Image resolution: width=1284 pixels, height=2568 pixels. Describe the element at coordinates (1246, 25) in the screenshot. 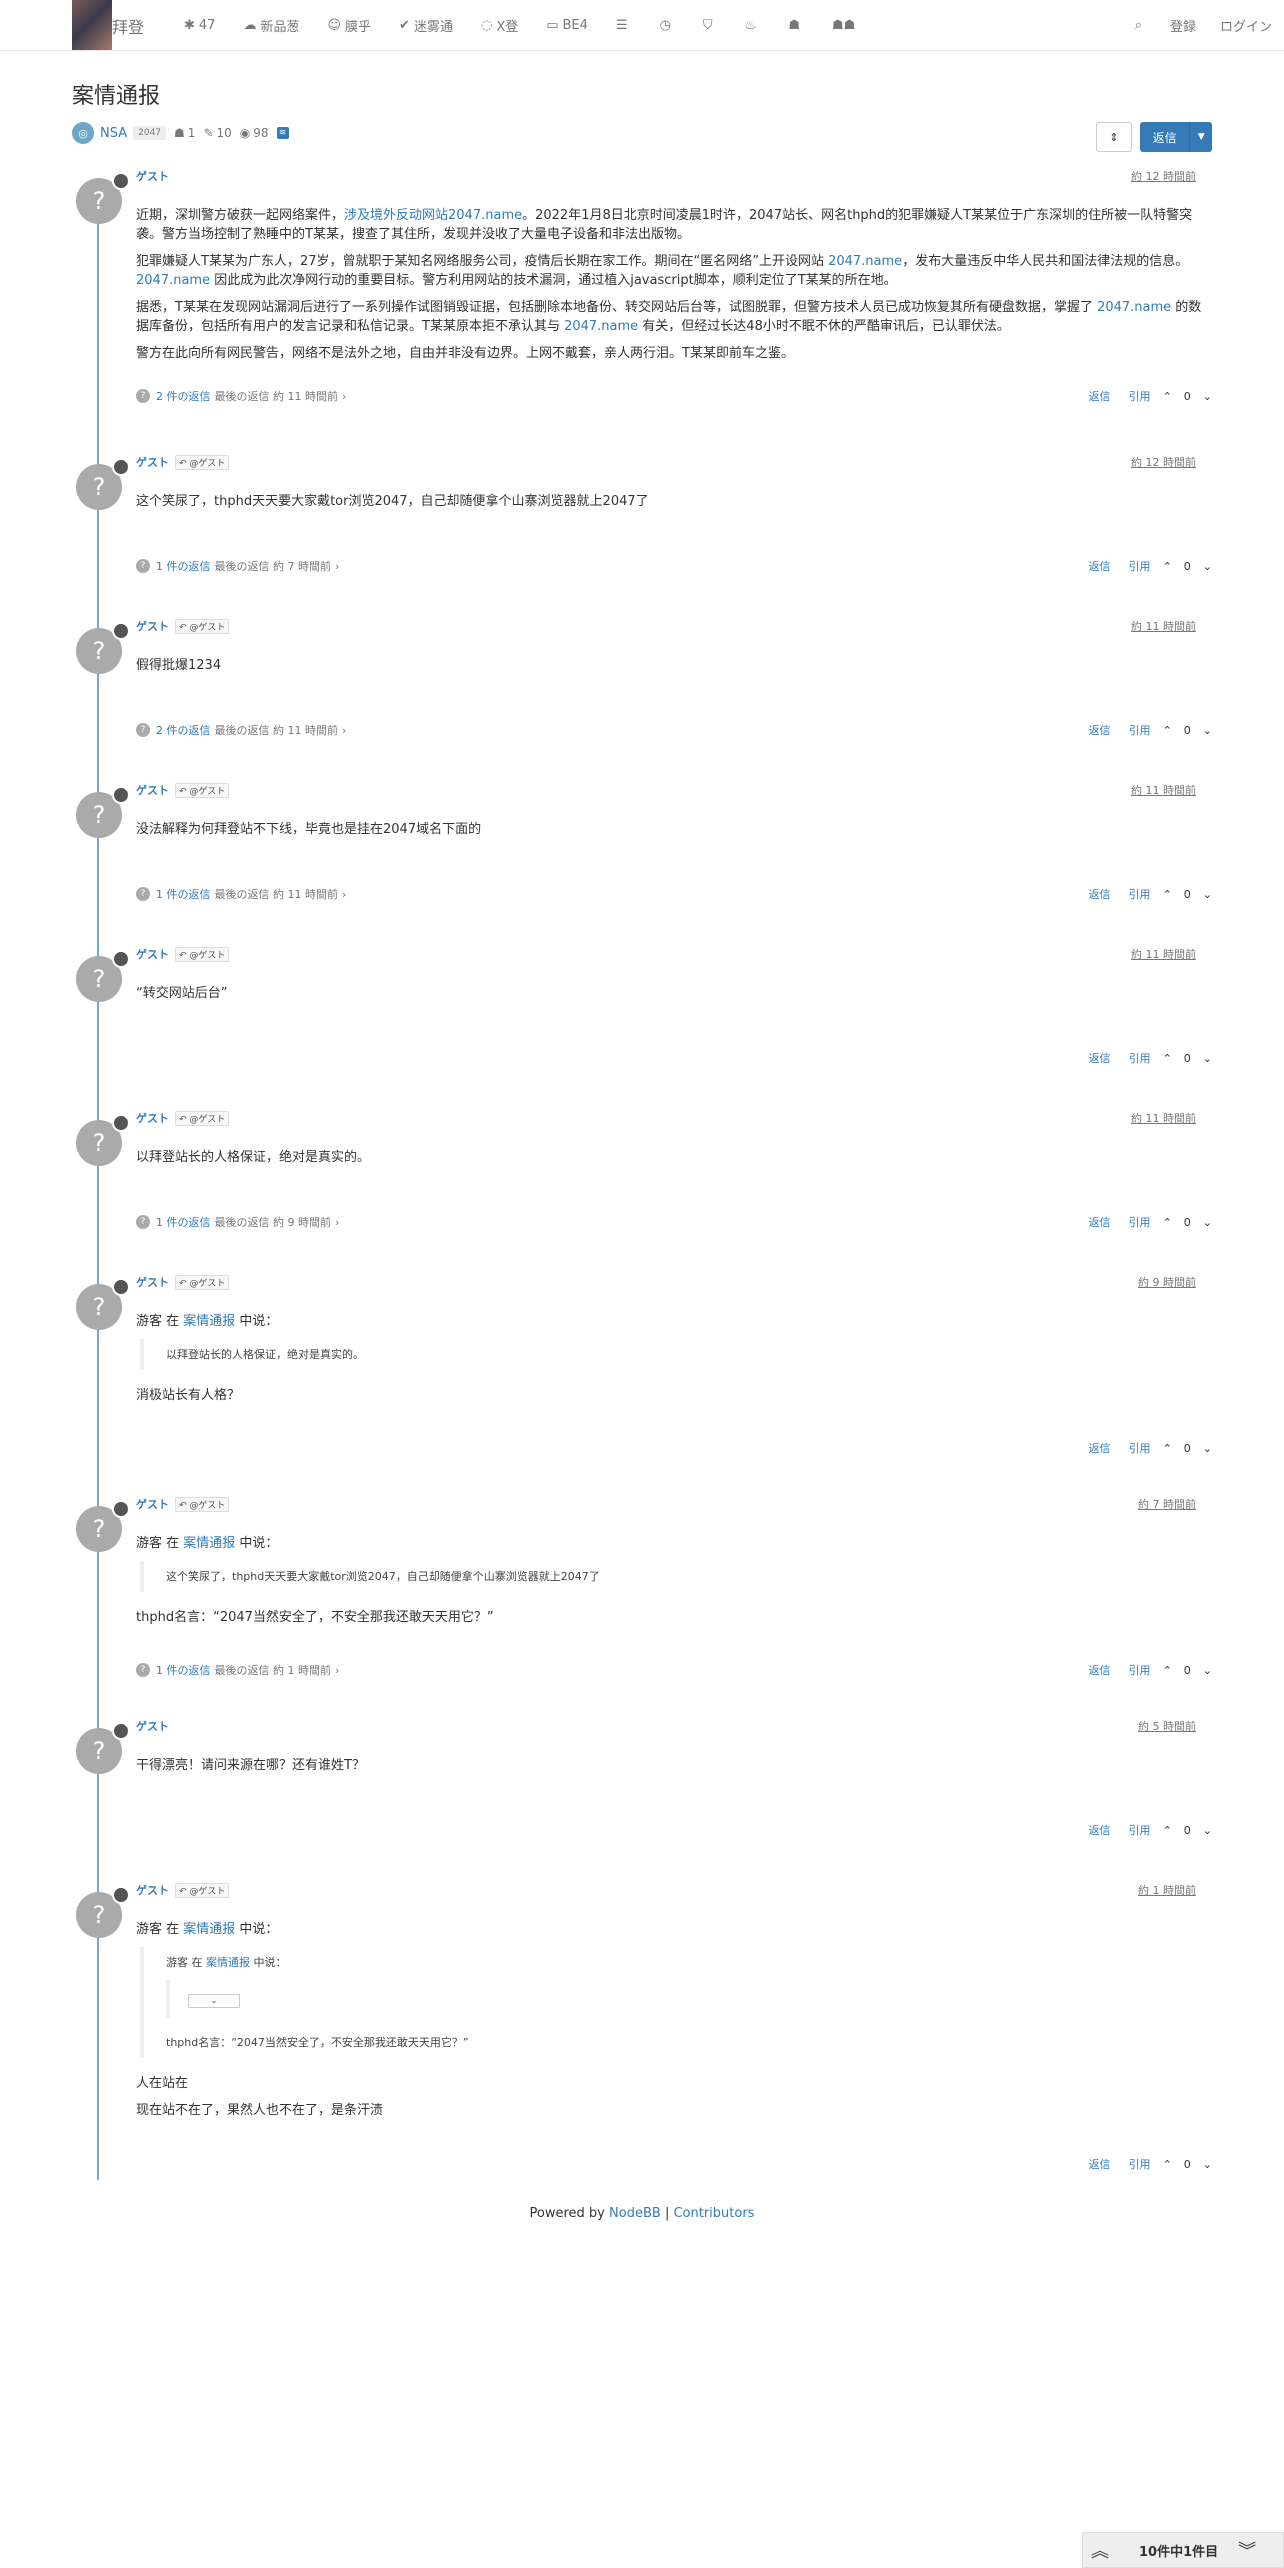

I see `login-link: ログイン` at that location.